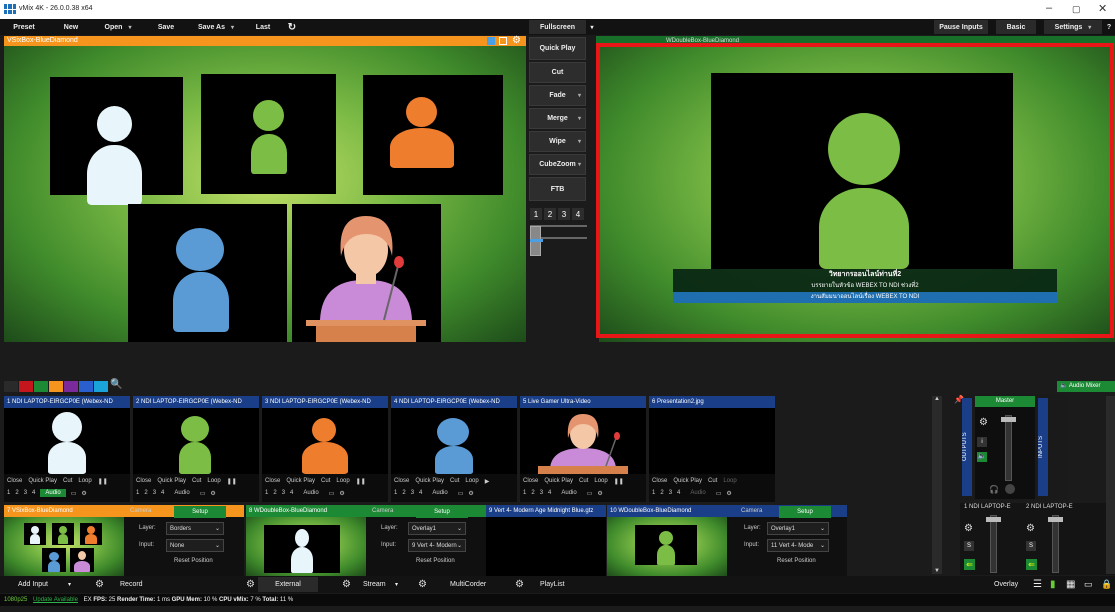  What do you see at coordinates (468, 584) in the screenshot?
I see `multicorder-button: MultiCorder` at bounding box center [468, 584].